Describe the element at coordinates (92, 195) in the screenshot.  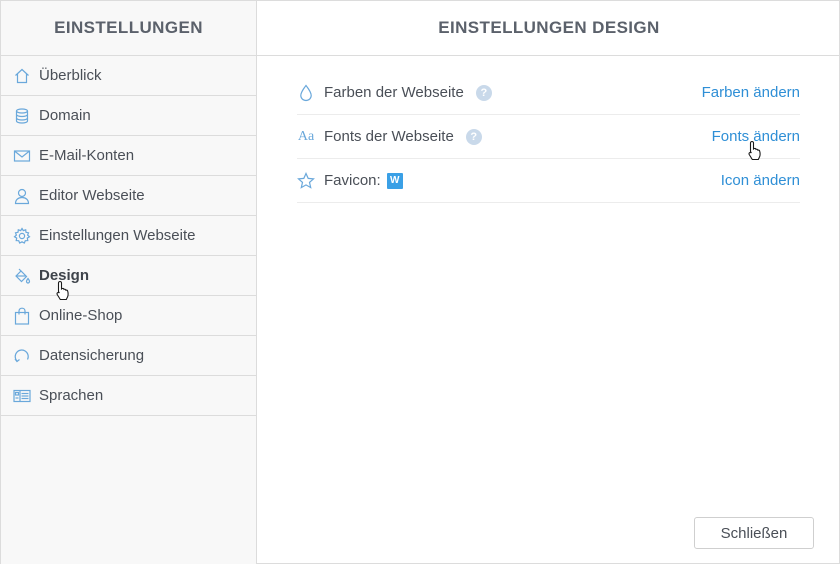
I see `sidebar-item-label: Editor Webseite` at that location.